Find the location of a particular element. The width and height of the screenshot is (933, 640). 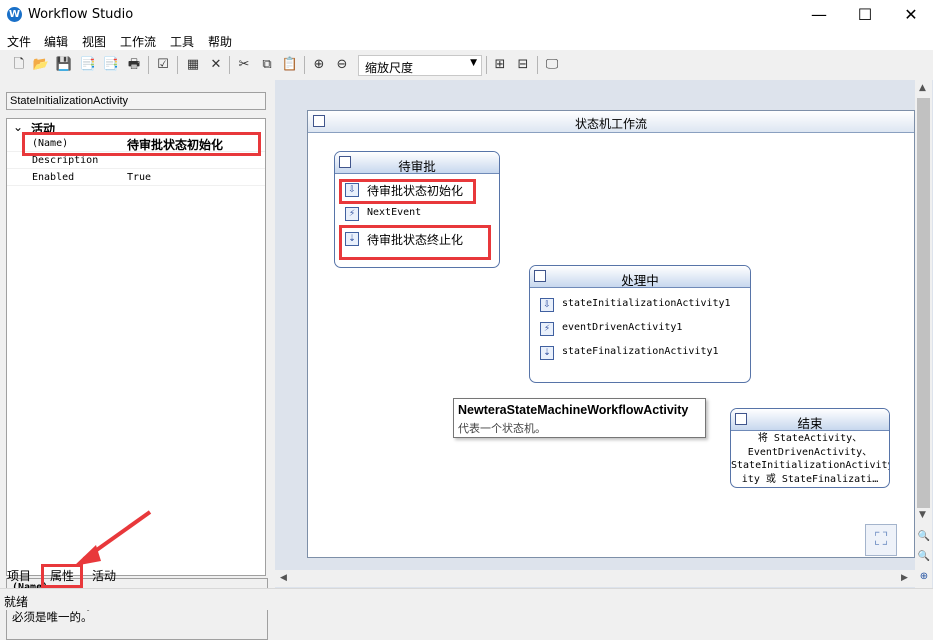

state-header: 结束 is located at coordinates (810, 420).